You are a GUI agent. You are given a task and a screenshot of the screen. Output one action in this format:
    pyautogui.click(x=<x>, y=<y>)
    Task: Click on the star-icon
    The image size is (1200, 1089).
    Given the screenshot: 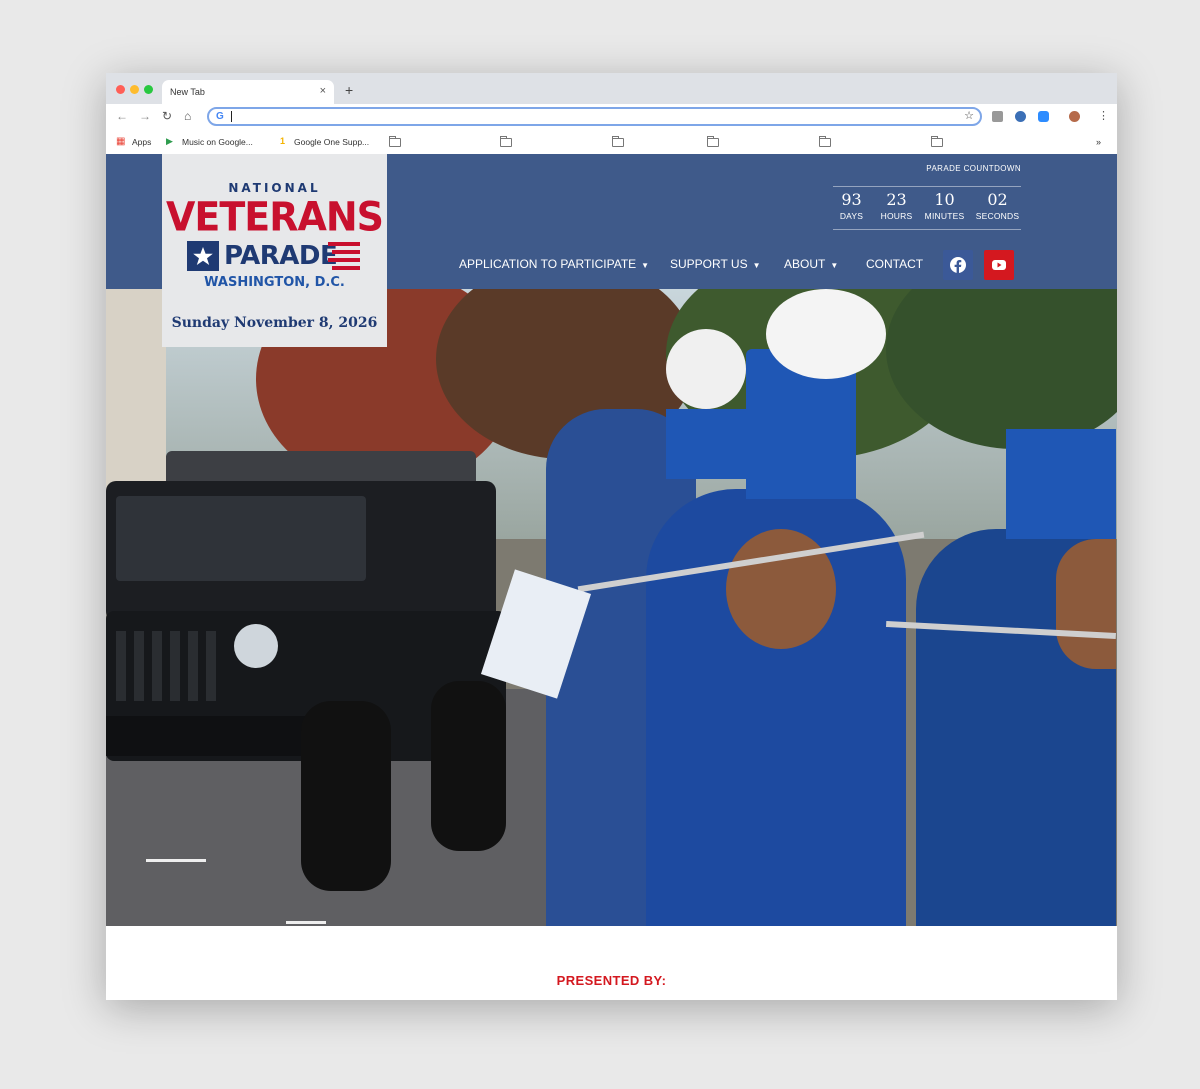 What is the action you would take?
    pyautogui.click(x=203, y=256)
    